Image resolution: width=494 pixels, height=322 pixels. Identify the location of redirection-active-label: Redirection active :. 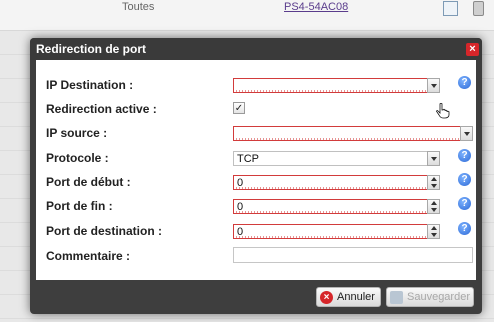
(101, 109).